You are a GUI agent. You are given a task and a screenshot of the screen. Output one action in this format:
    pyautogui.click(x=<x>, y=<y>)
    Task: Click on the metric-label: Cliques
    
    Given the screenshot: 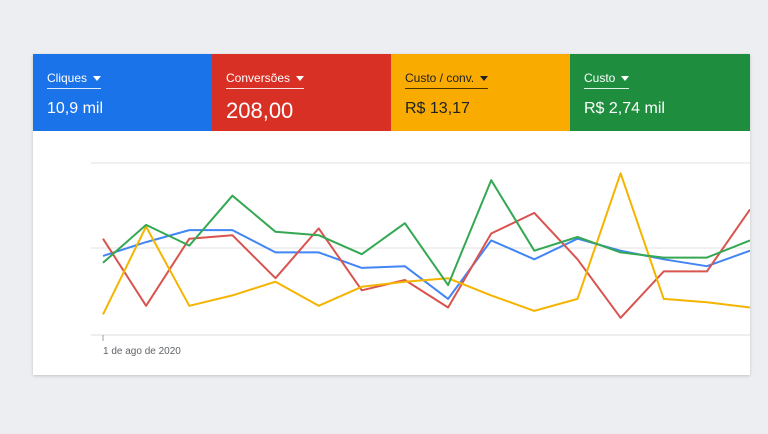 What is the action you would take?
    pyautogui.click(x=67, y=78)
    